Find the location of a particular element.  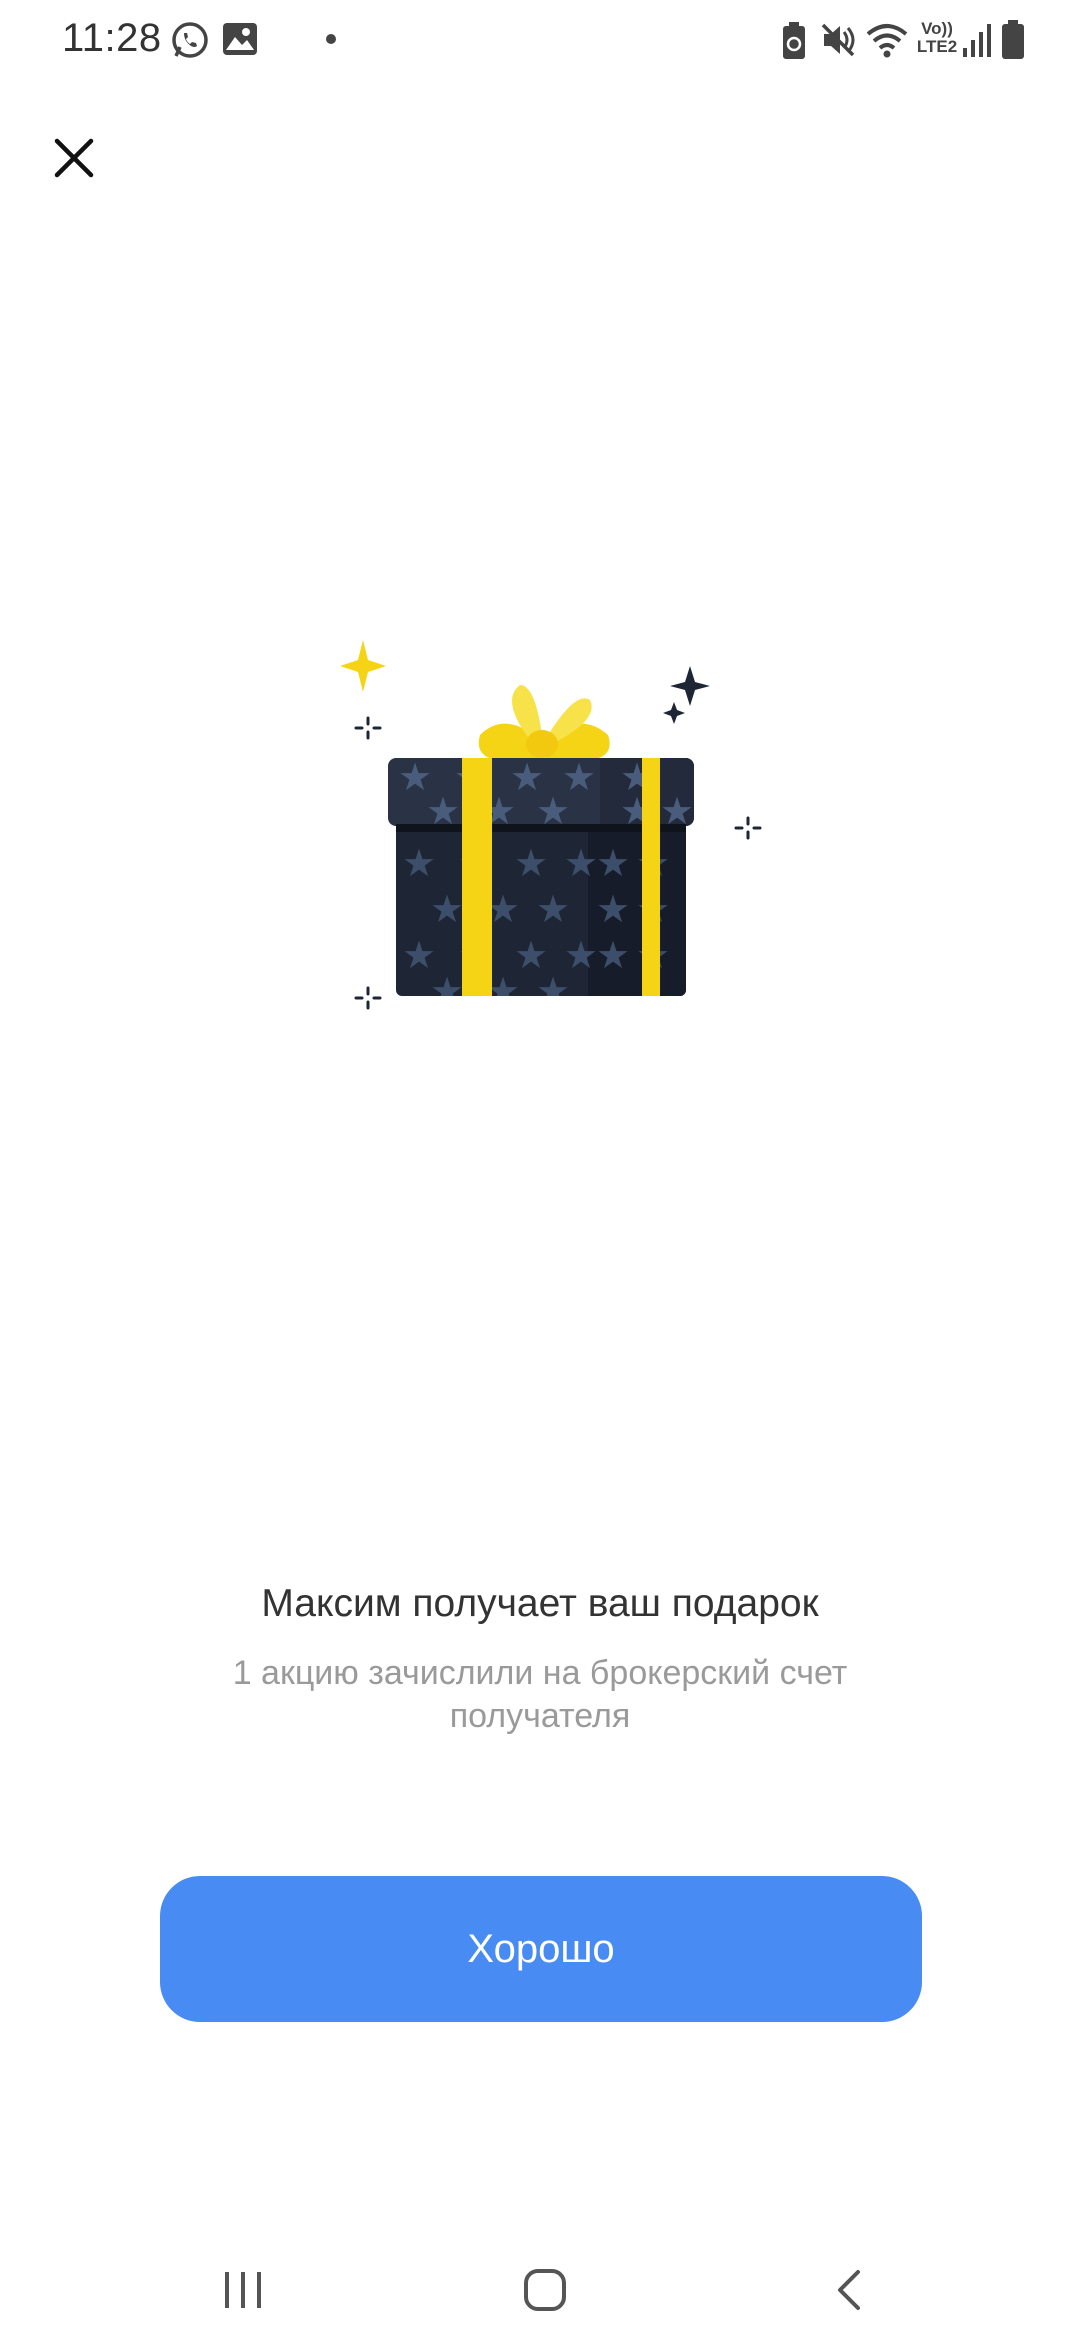

mute-icon is located at coordinates (838, 40).